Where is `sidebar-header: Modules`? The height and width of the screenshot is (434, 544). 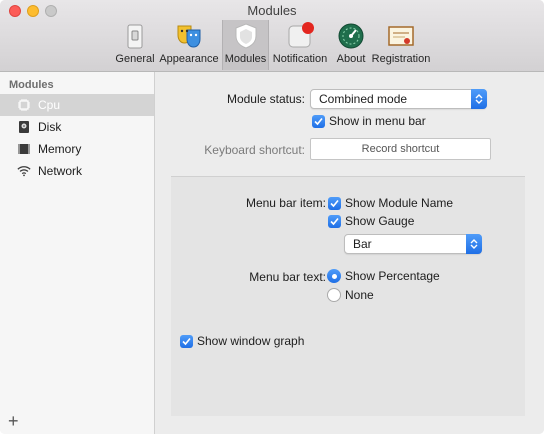
sidebar-header: Modules is located at coordinates (31, 85).